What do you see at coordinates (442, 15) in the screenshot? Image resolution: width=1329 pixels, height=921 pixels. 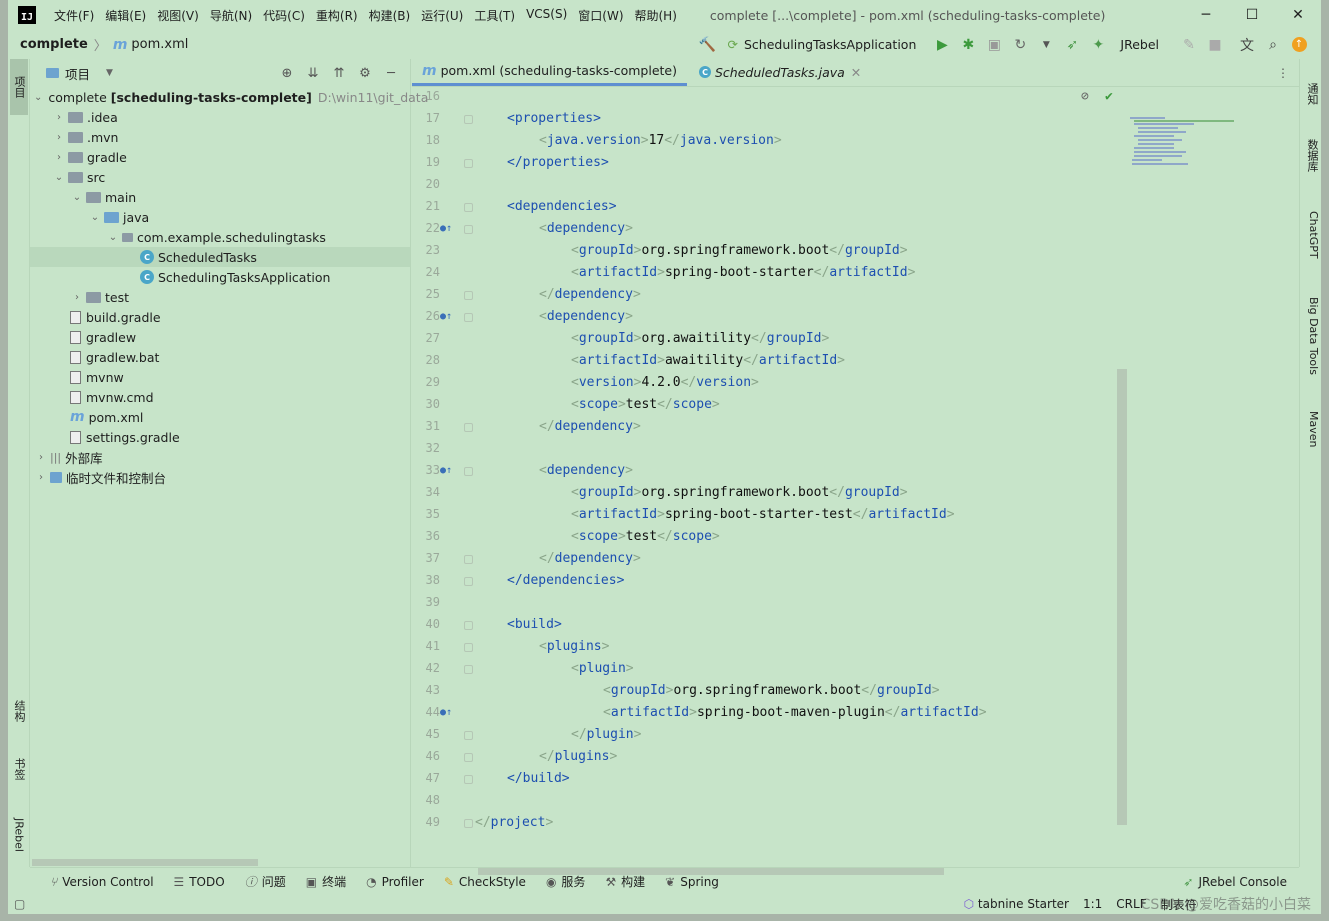 I see `menu-run: 运行(U)` at bounding box center [442, 15].